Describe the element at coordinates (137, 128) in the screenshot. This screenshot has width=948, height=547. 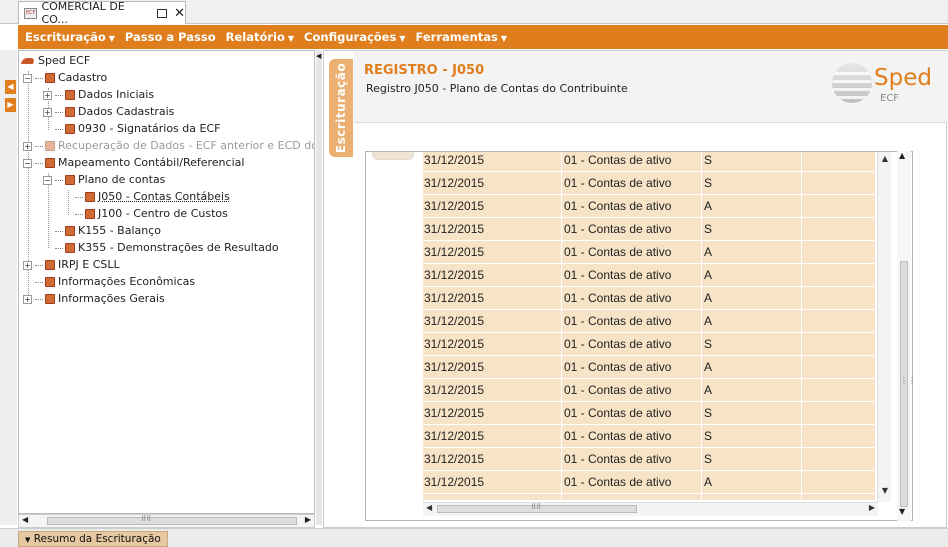
I see `tree-node-0930: 0930 - Signatários da ECF` at that location.